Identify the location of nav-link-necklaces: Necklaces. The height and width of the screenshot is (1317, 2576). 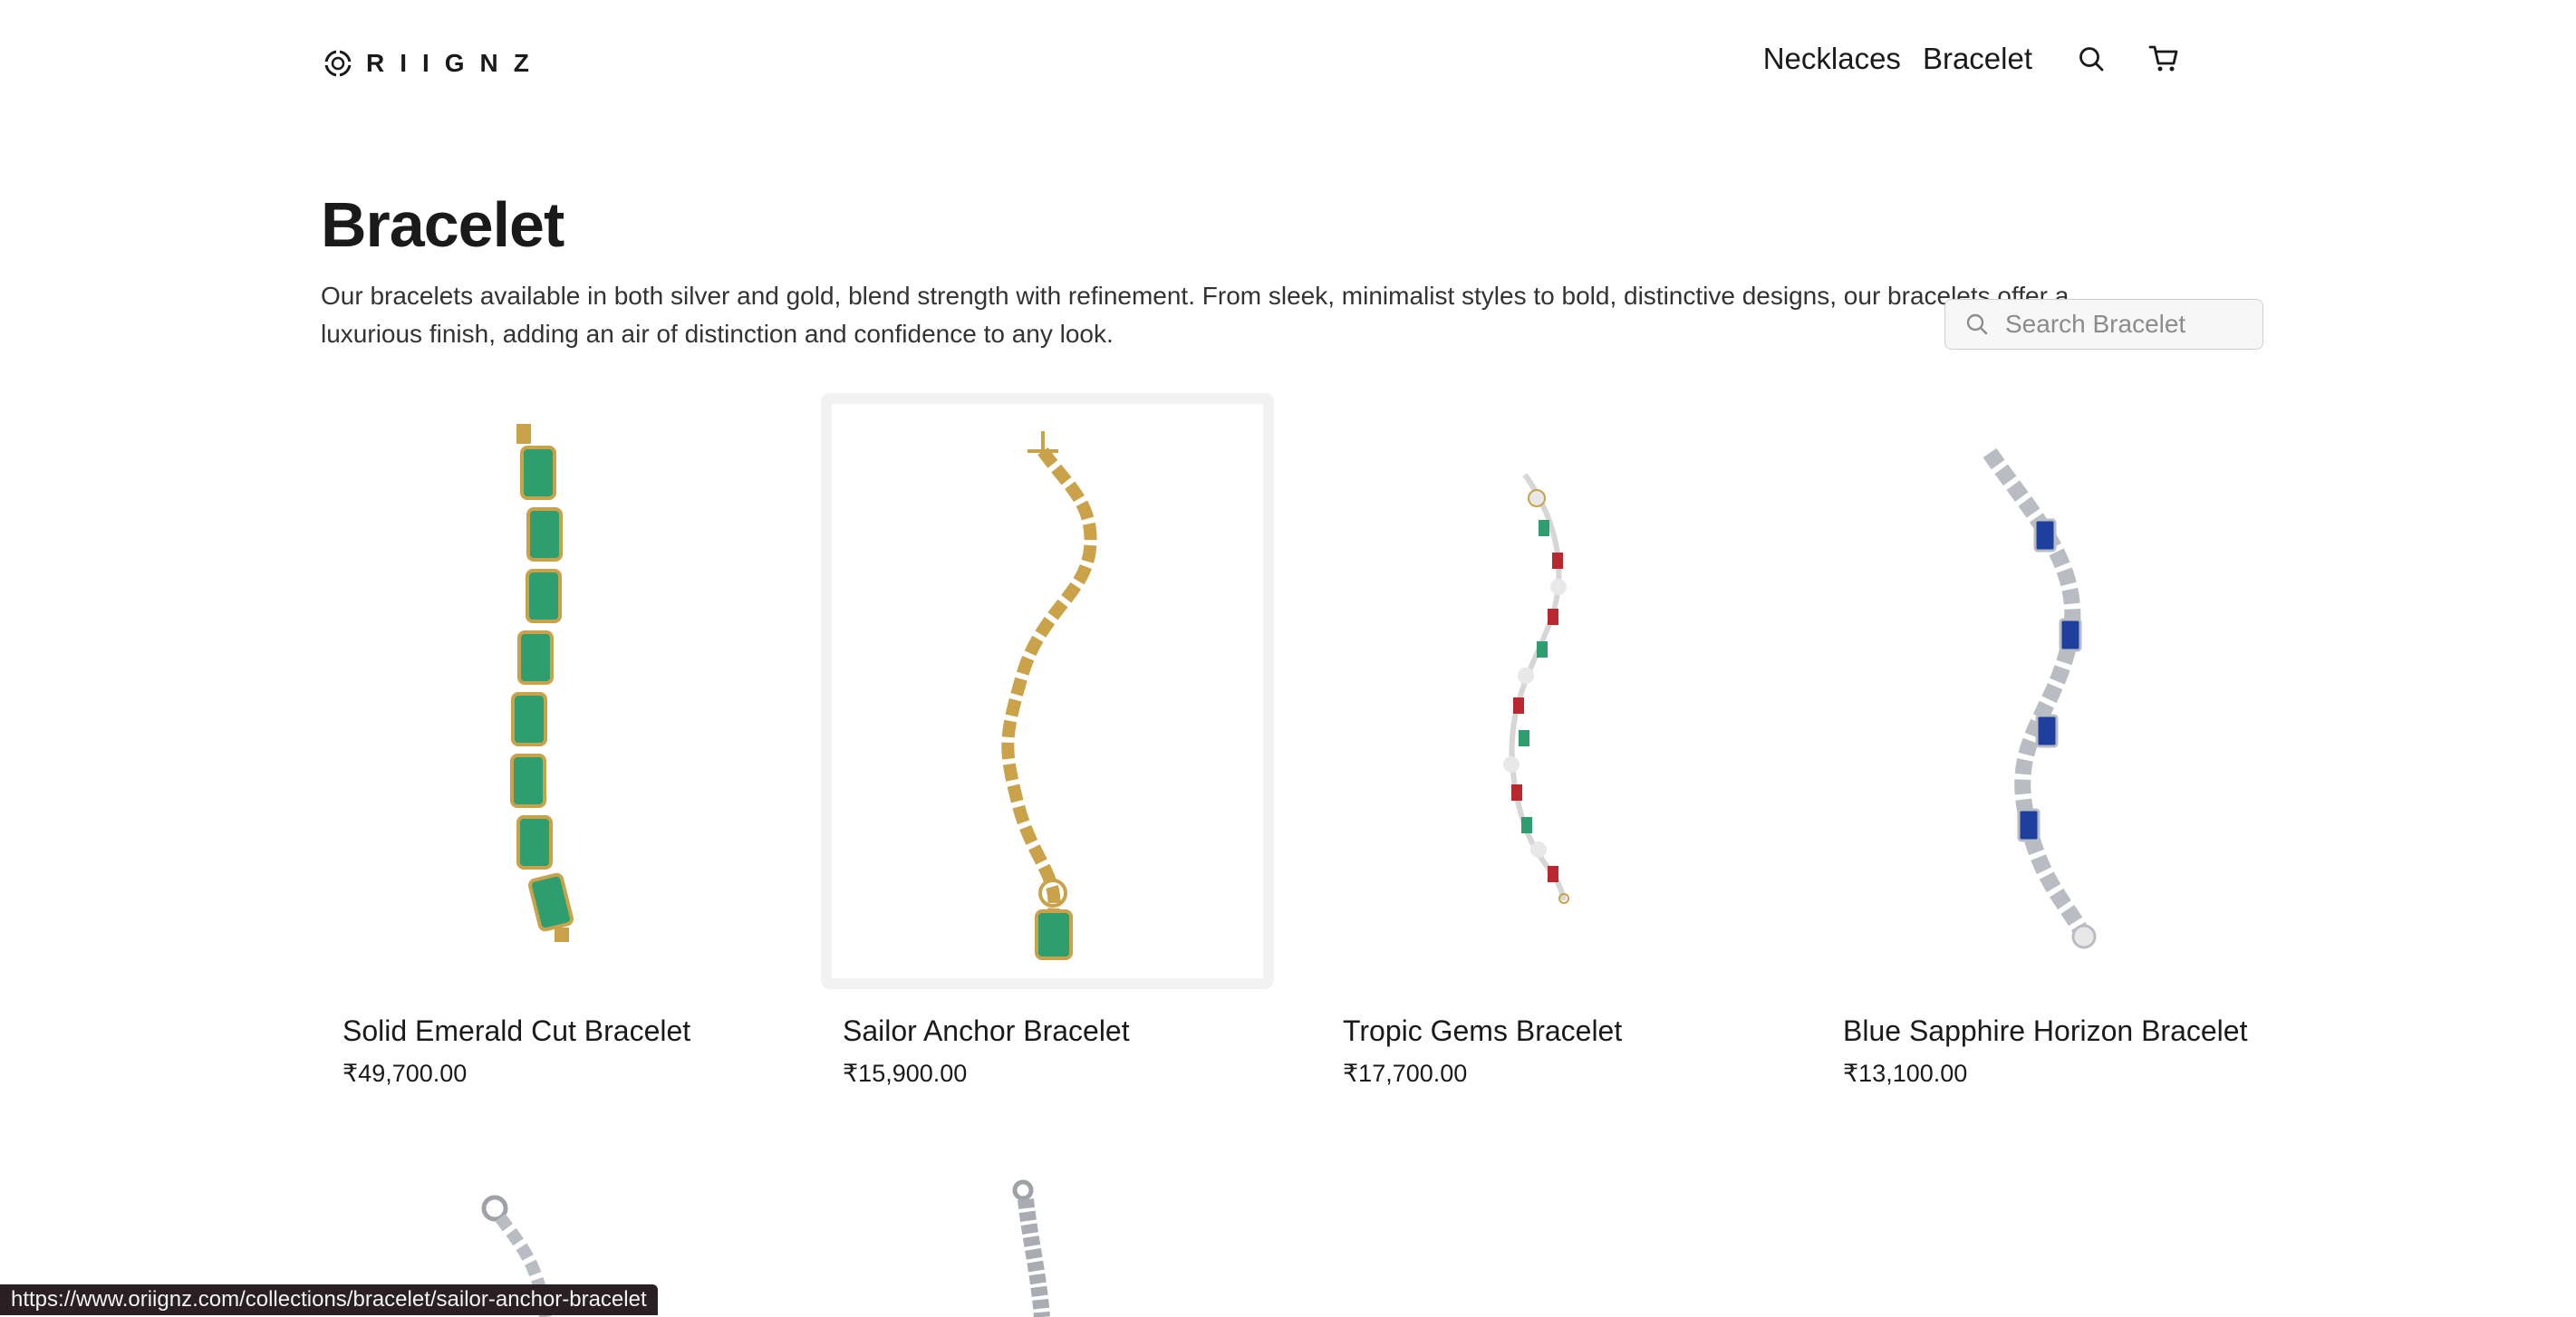
(1832, 59).